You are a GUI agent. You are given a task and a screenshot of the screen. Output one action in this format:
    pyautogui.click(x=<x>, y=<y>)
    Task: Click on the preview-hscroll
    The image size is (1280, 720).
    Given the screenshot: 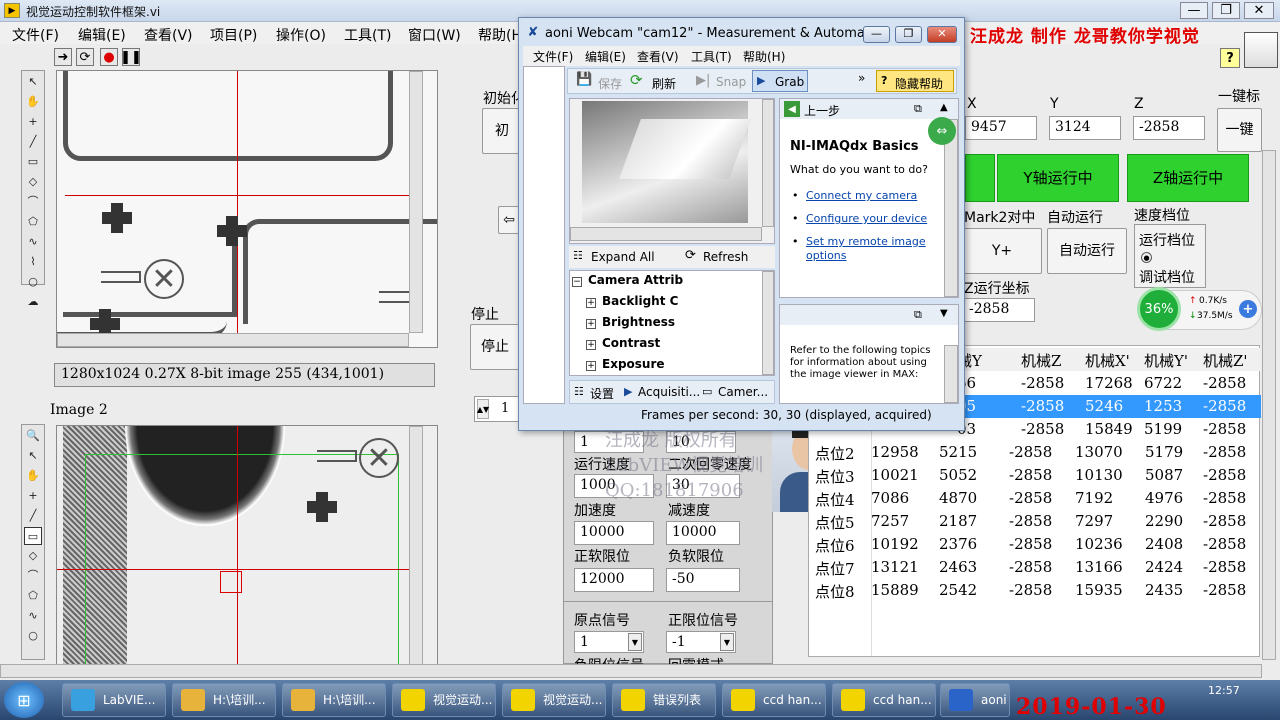 What is the action you would take?
    pyautogui.click(x=666, y=234)
    